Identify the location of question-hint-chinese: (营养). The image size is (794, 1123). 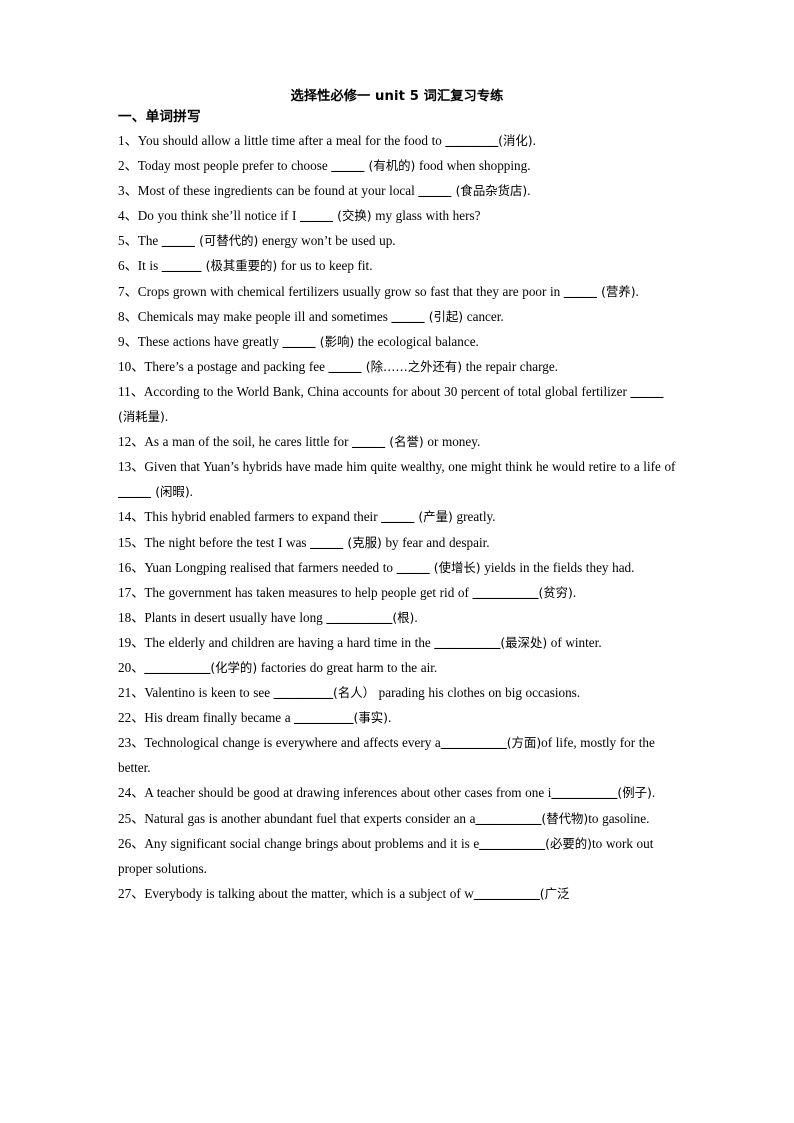
(616, 291).